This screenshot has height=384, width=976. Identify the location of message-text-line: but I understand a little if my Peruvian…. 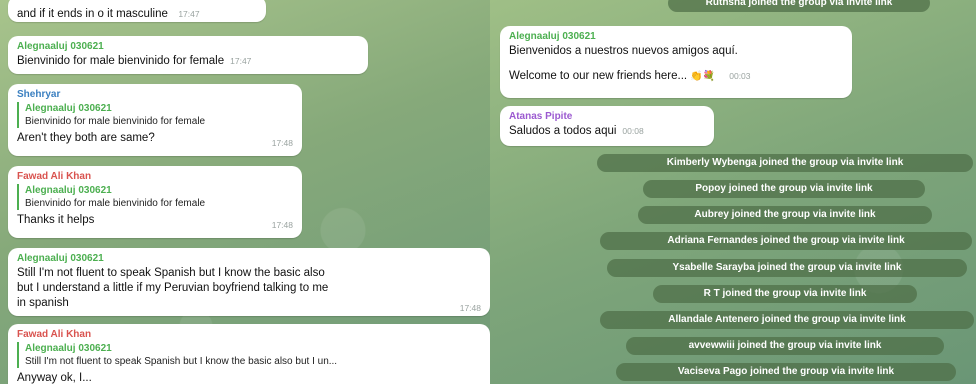
(173, 288).